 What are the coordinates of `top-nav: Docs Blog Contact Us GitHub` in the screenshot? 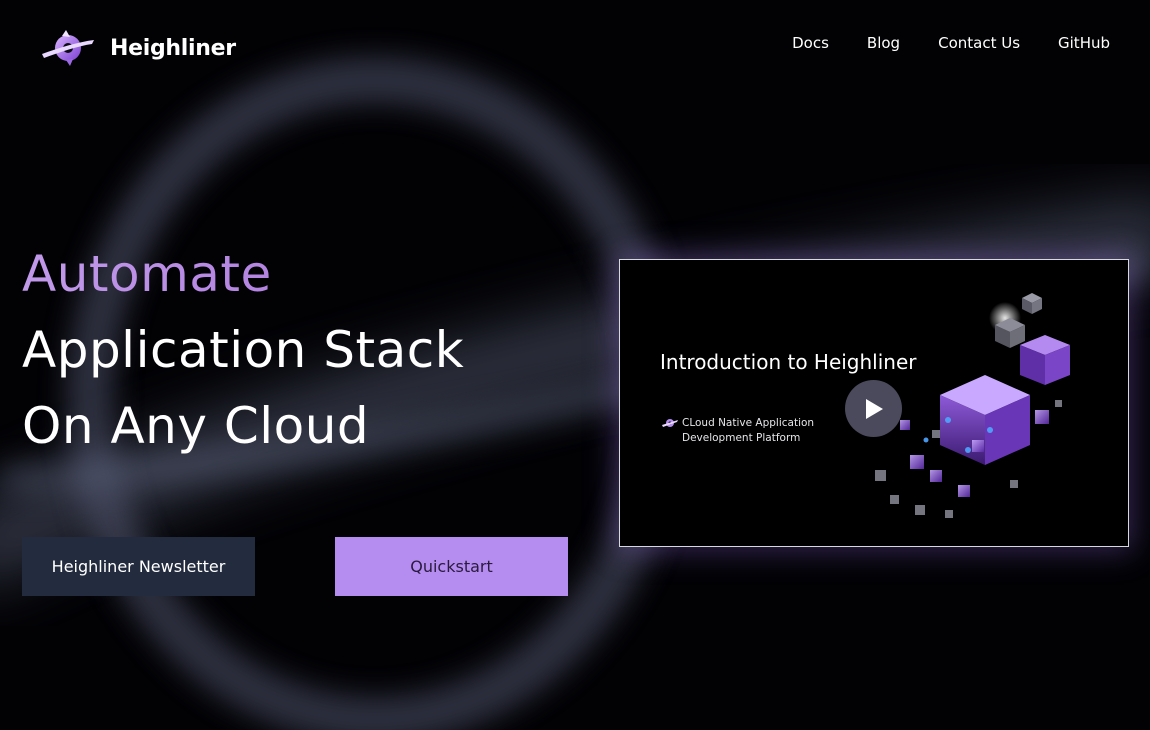 It's located at (951, 43).